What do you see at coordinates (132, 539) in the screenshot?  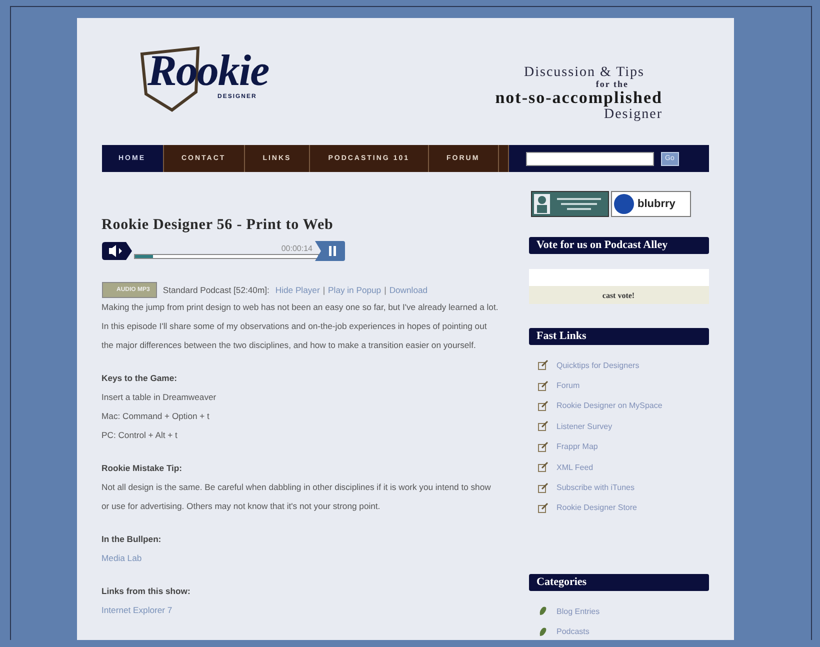 I see `section-heading: In the Bullpen:` at bounding box center [132, 539].